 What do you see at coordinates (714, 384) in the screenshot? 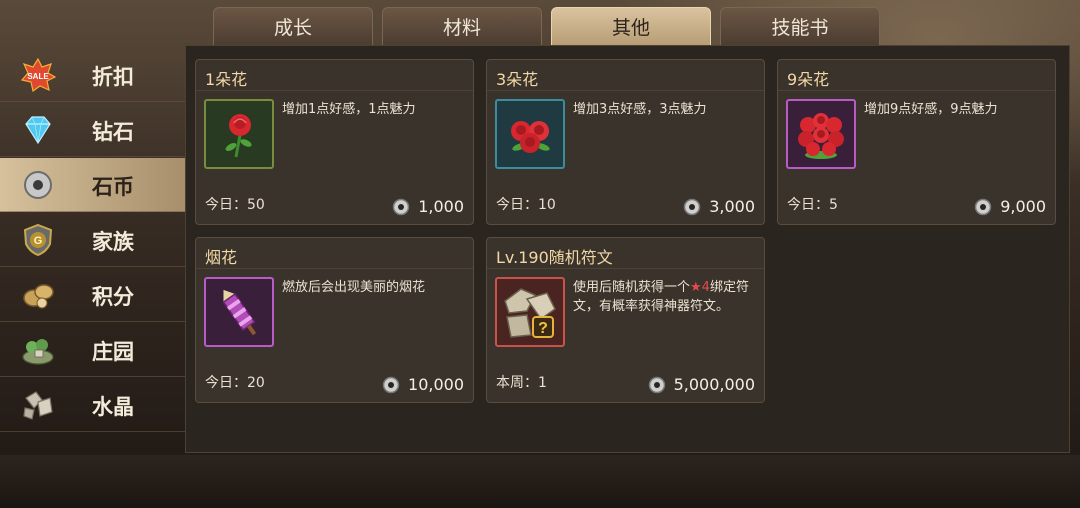
I see `price-value: 5,000,000` at bounding box center [714, 384].